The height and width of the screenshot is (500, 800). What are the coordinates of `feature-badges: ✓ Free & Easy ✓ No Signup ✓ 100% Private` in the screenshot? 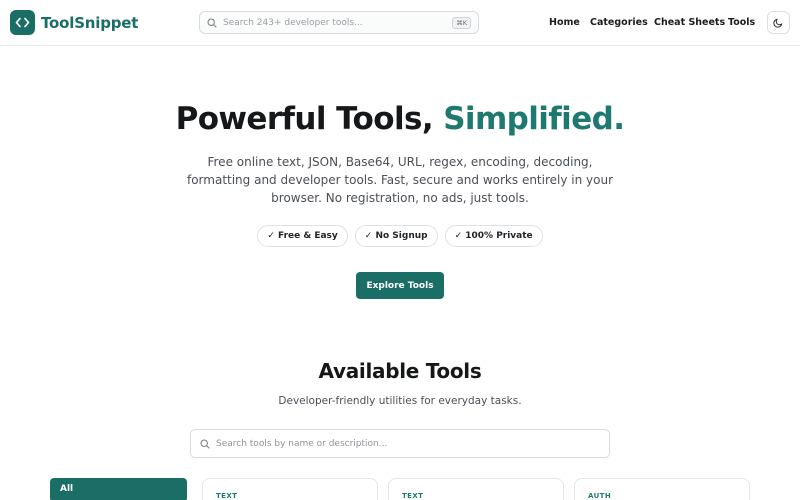 It's located at (400, 236).